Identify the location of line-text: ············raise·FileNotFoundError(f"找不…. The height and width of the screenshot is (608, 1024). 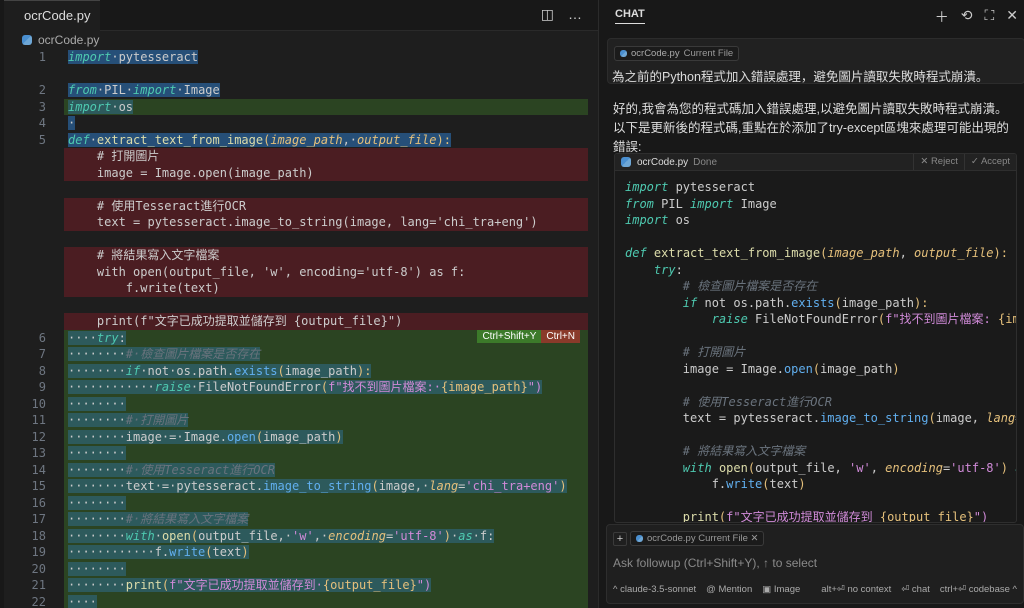
(326, 387).